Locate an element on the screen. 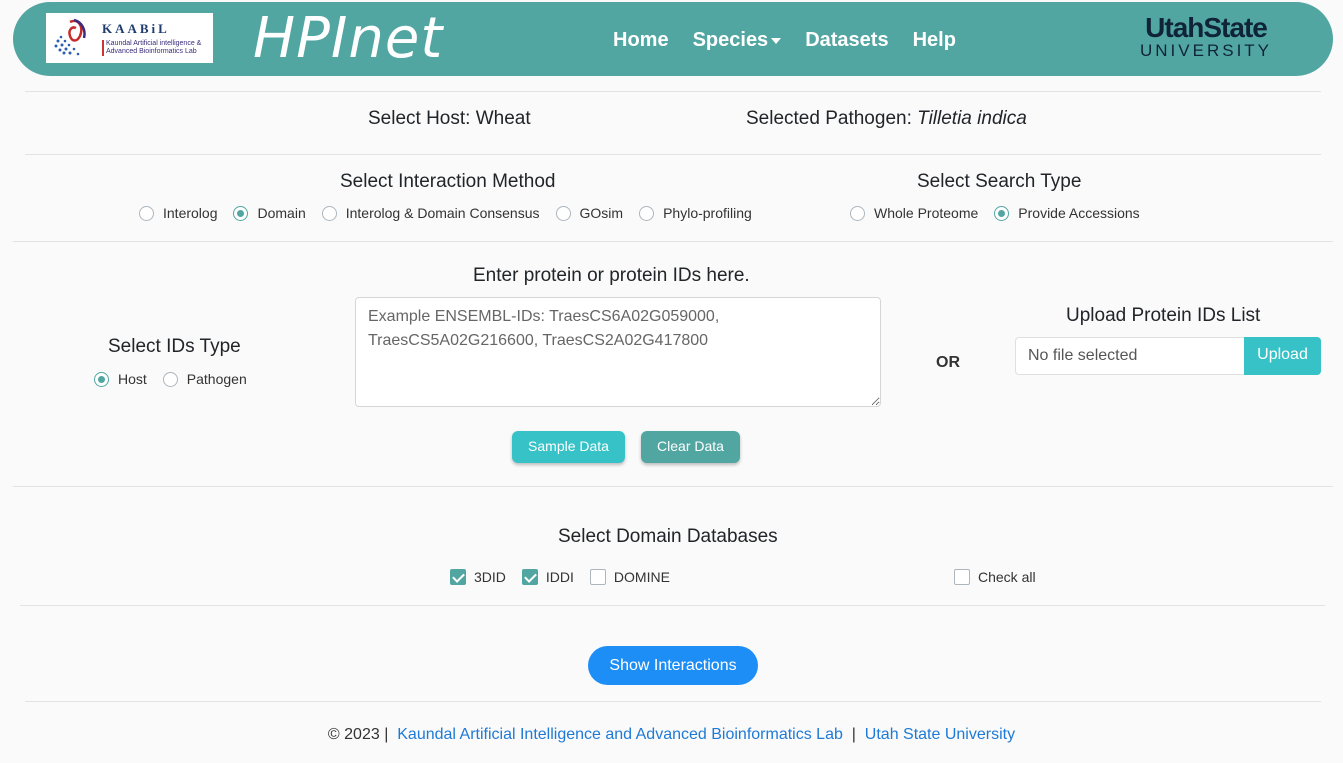 This screenshot has height=763, width=1343. domain-db-title: Select Domain Databases is located at coordinates (668, 536).